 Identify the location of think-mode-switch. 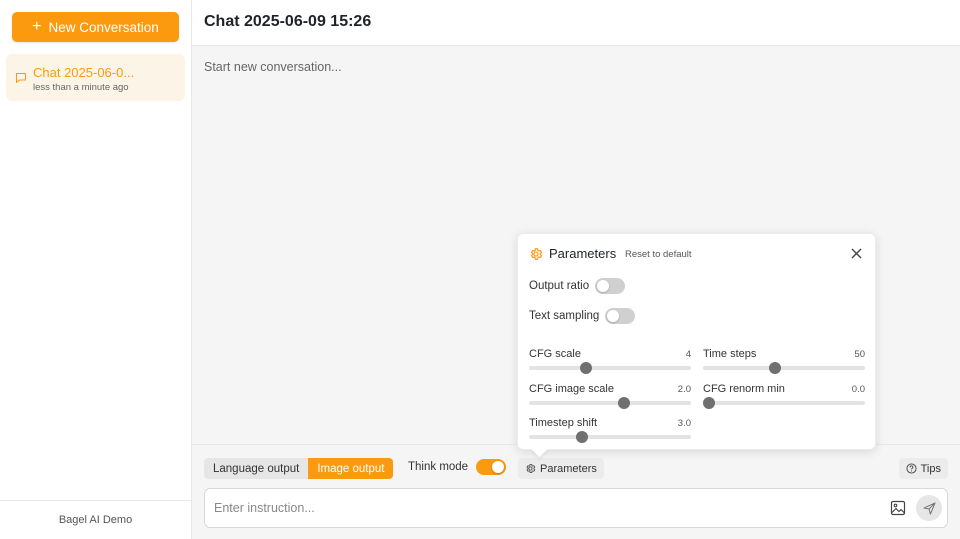
(491, 467).